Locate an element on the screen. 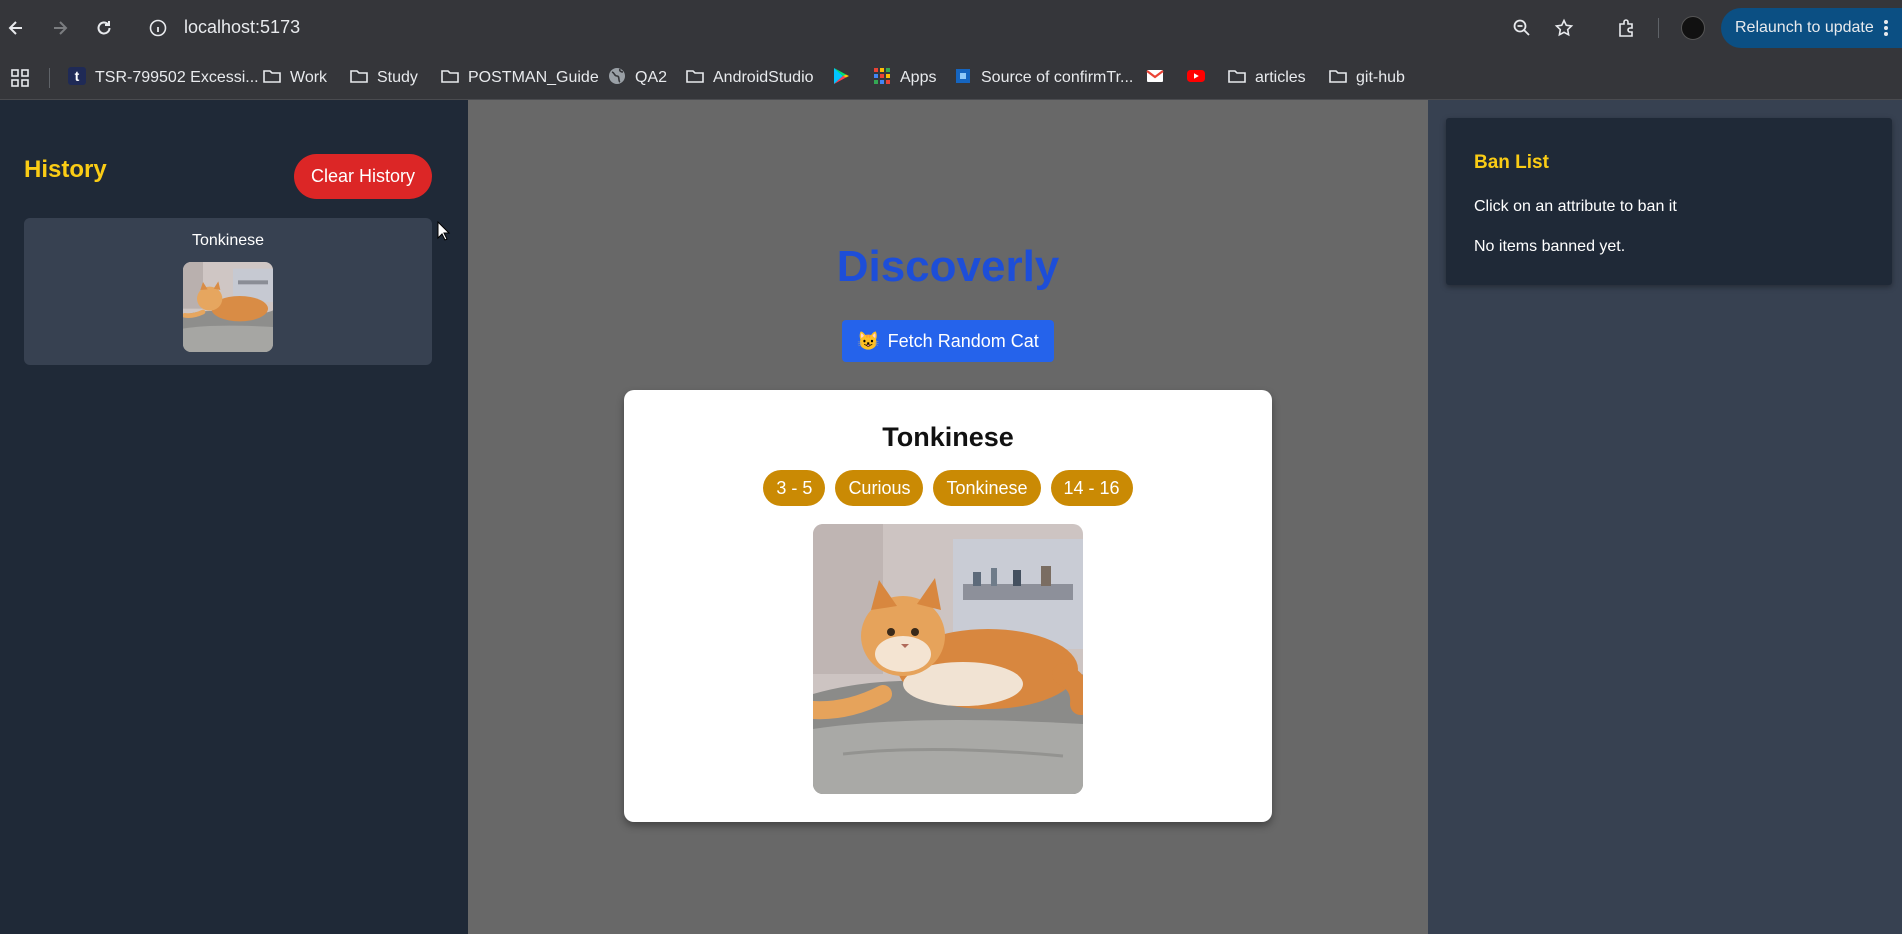 The width and height of the screenshot is (1902, 934). fetch-random-cat-button: 😺 Fetch Random Cat is located at coordinates (948, 341).